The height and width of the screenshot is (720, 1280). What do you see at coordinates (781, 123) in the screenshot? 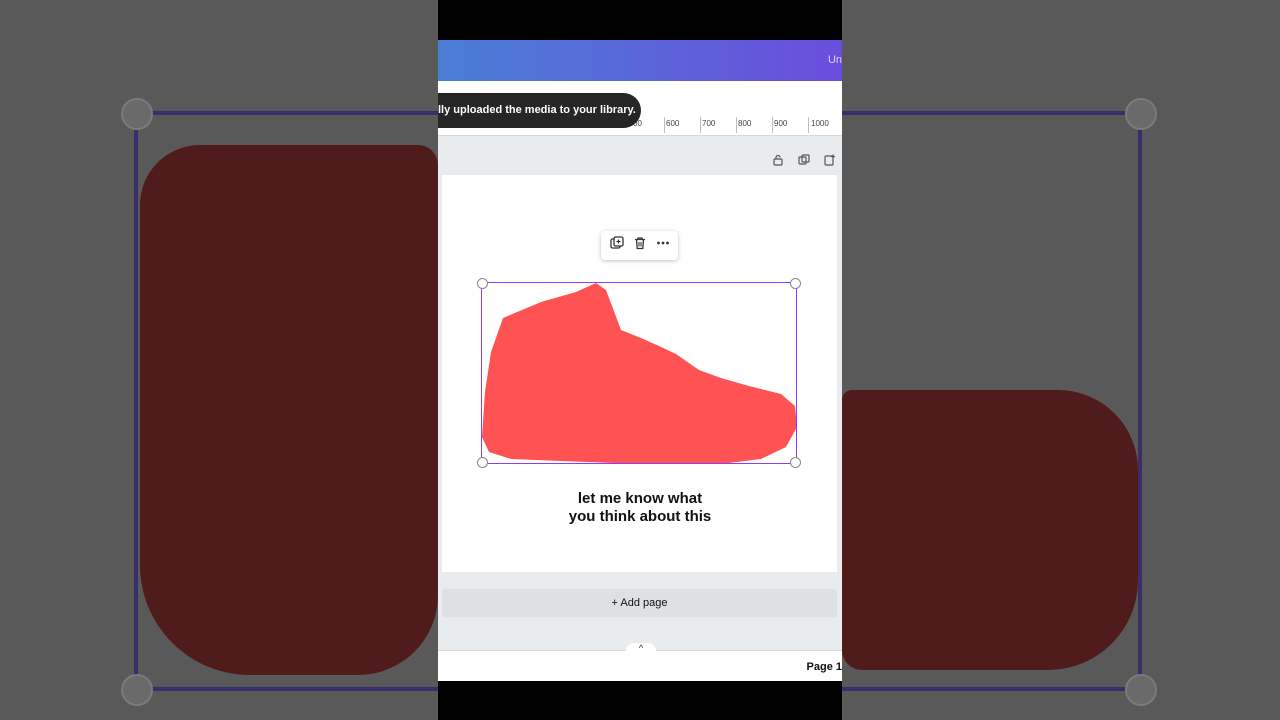
I see `ruler-tick: 900` at bounding box center [781, 123].